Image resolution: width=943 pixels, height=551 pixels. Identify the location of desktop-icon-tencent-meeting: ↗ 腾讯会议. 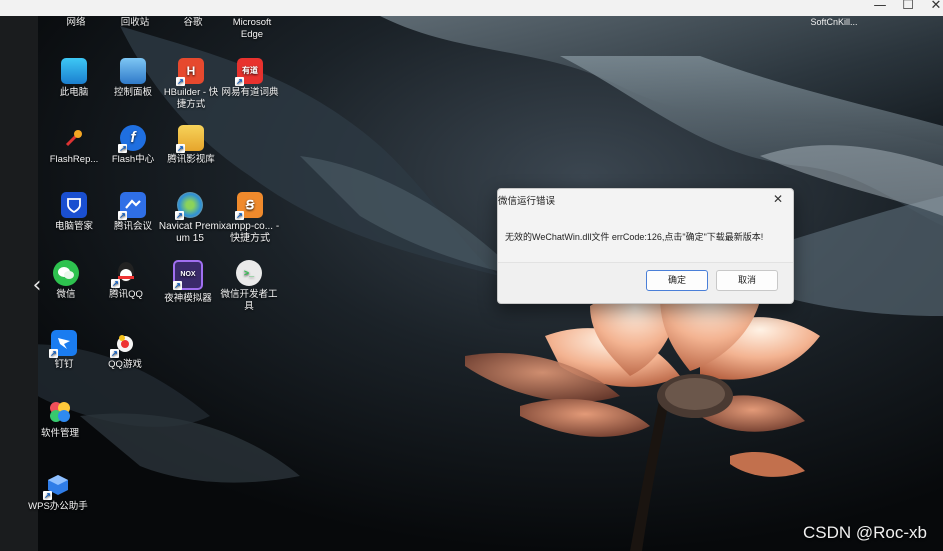
(133, 212).